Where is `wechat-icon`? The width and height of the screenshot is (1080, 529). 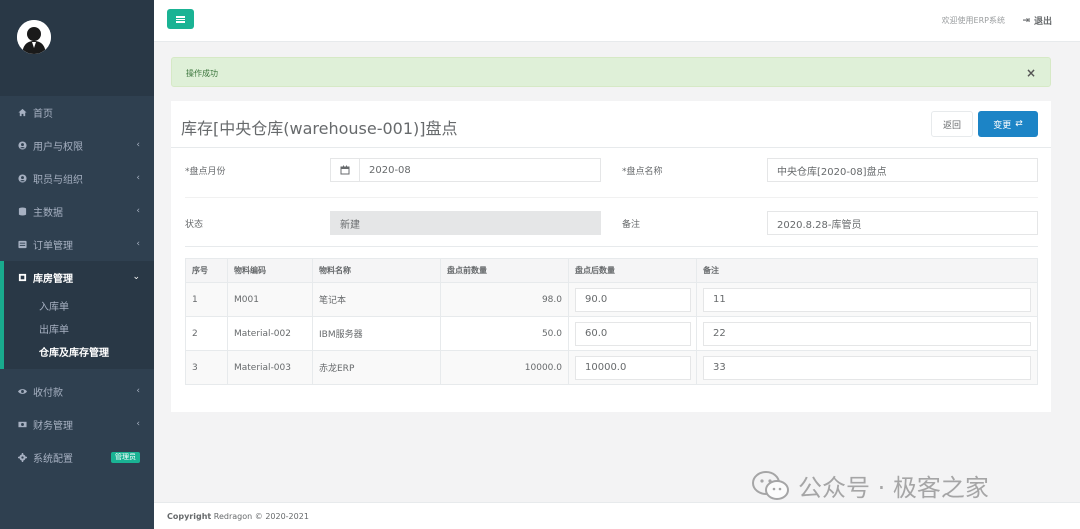
wechat-icon is located at coordinates (770, 485).